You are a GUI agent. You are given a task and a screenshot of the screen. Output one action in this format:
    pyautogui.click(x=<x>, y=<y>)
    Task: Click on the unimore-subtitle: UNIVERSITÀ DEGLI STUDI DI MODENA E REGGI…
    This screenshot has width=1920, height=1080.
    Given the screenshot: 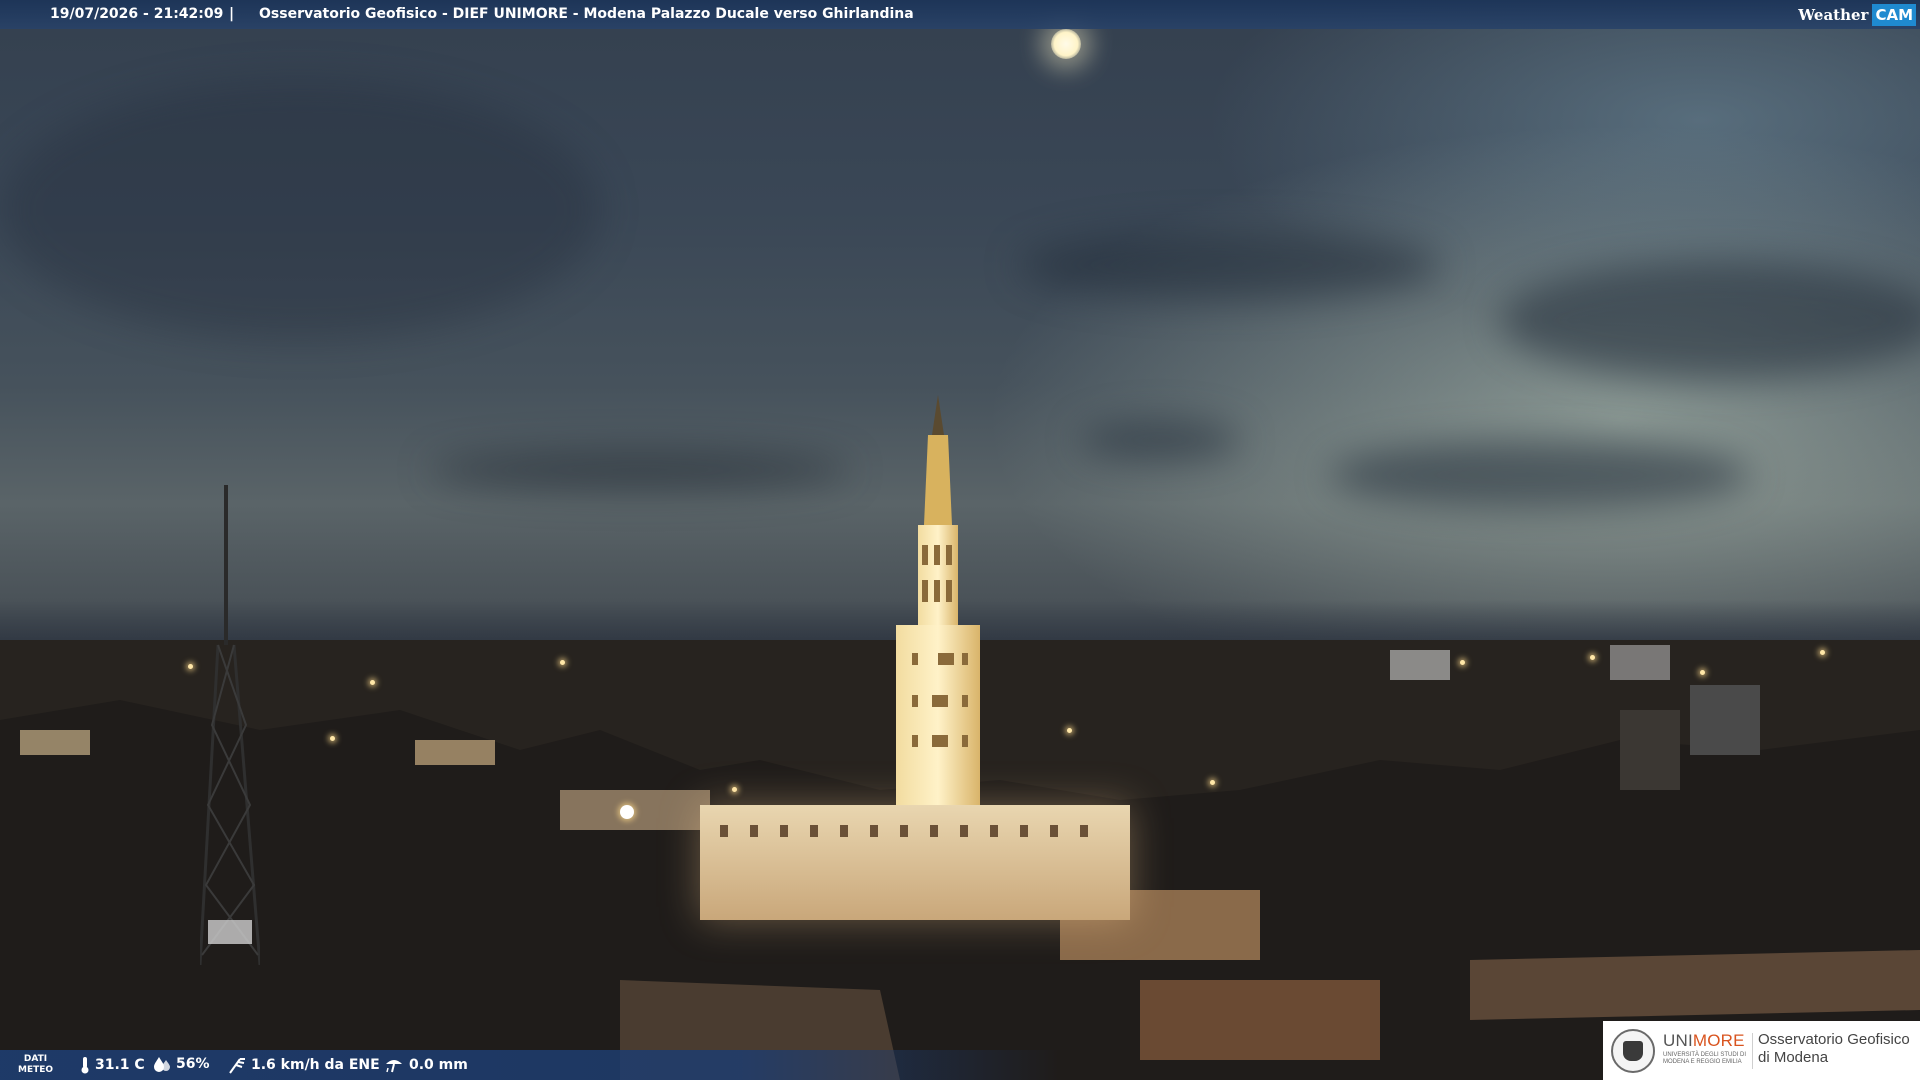 What is the action you would take?
    pyautogui.click(x=1705, y=1058)
    